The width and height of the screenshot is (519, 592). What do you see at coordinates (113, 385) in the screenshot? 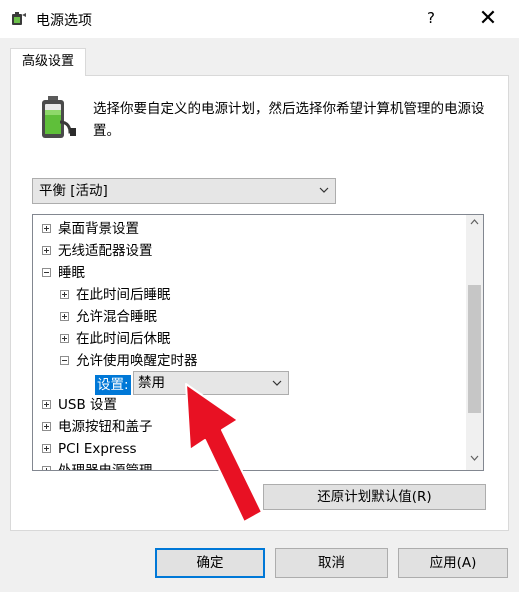
I see `setting-label: 设置:` at bounding box center [113, 385].